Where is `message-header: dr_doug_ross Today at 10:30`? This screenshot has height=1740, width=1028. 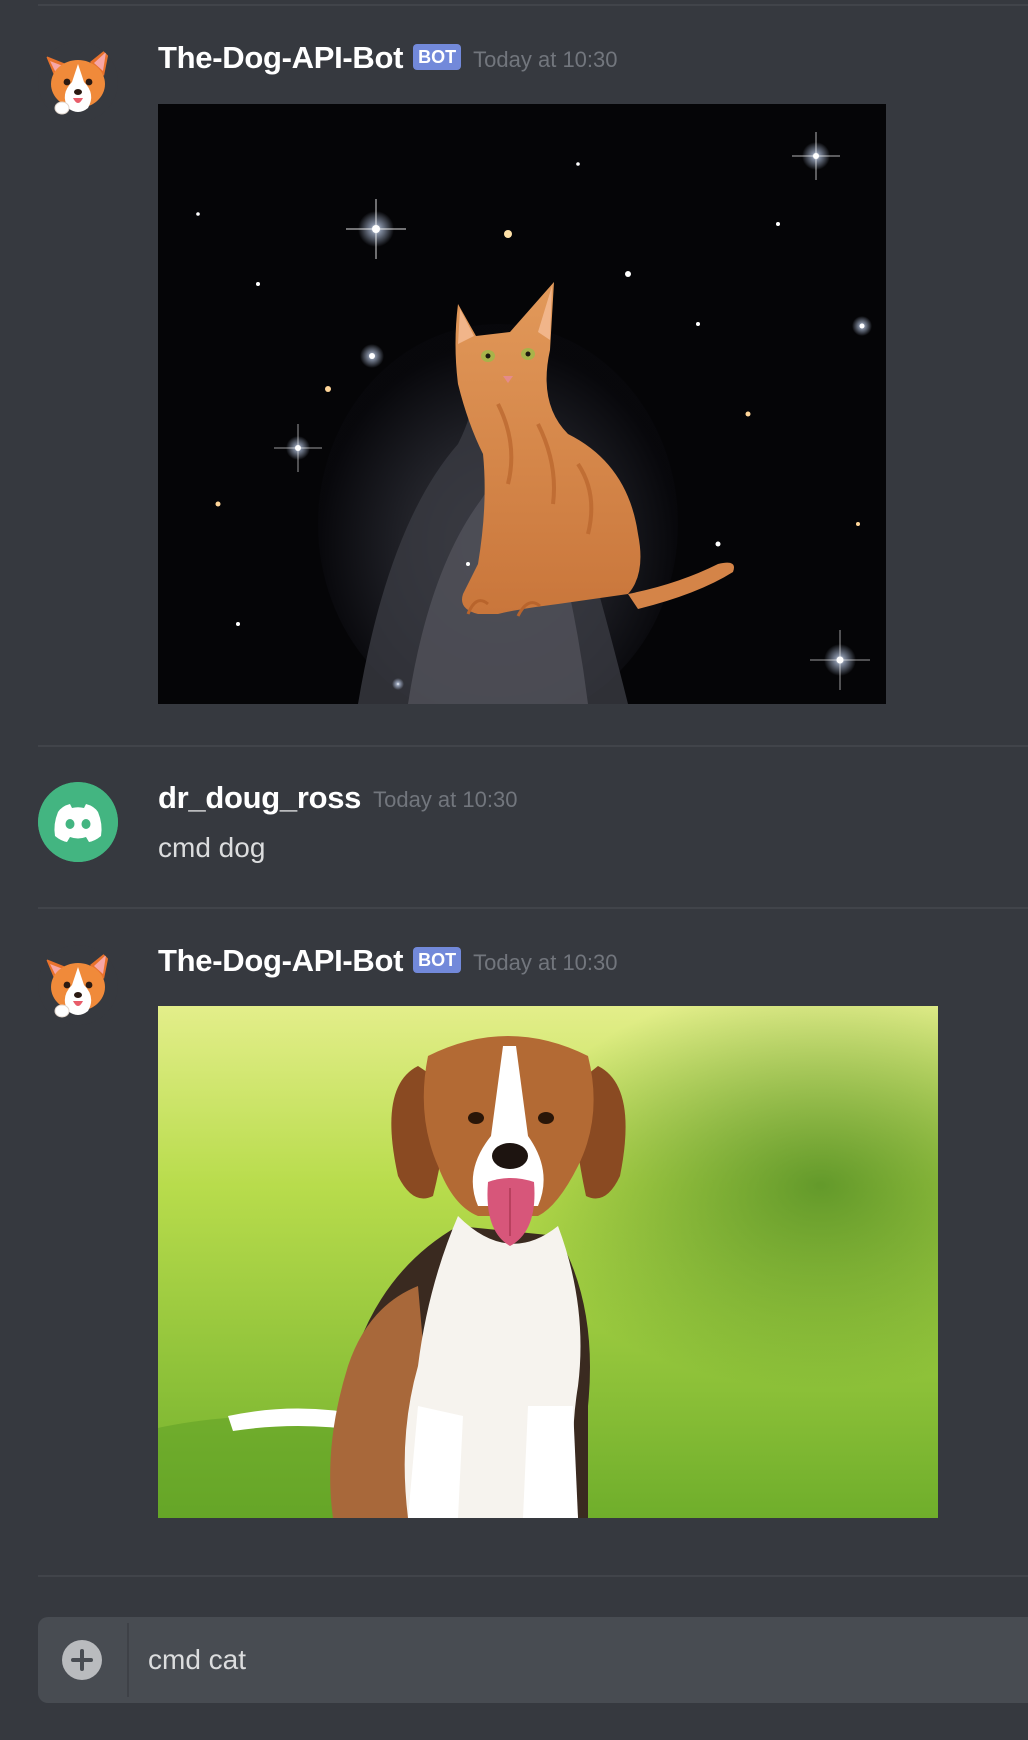
message-header: dr_doug_ross Today at 10:30 is located at coordinates (337, 798).